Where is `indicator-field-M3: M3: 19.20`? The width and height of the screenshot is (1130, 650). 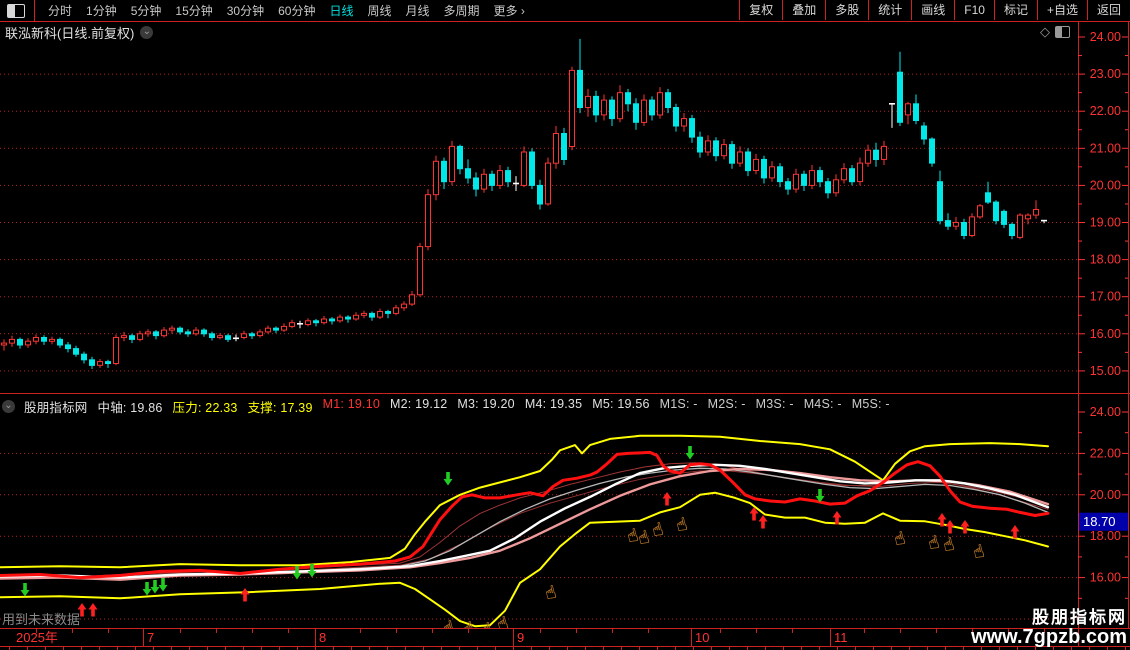
indicator-field-M3: M3: 19.20 is located at coordinates (486, 404).